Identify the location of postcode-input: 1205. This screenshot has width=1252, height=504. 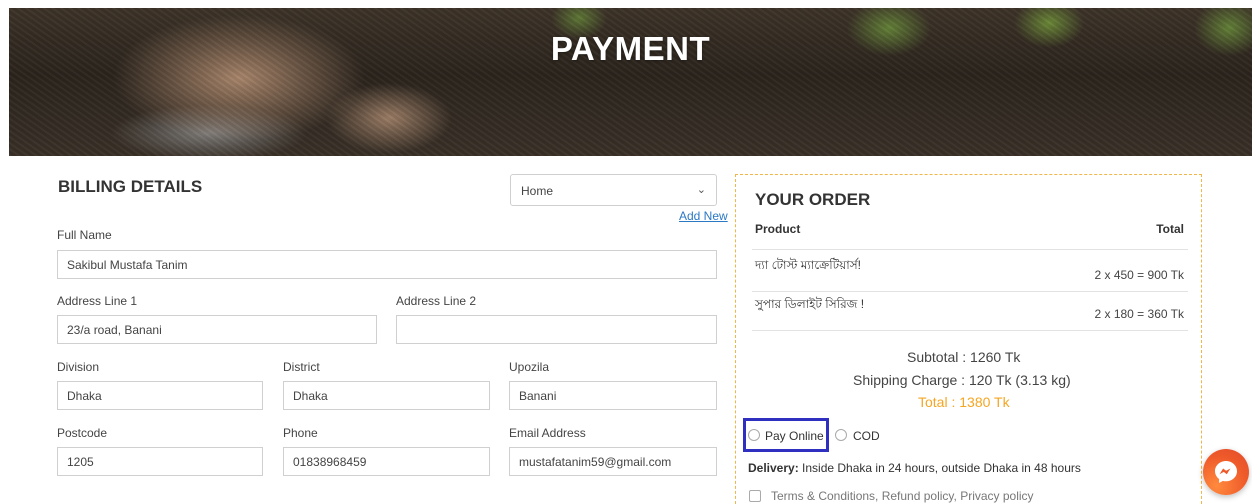
(160, 461).